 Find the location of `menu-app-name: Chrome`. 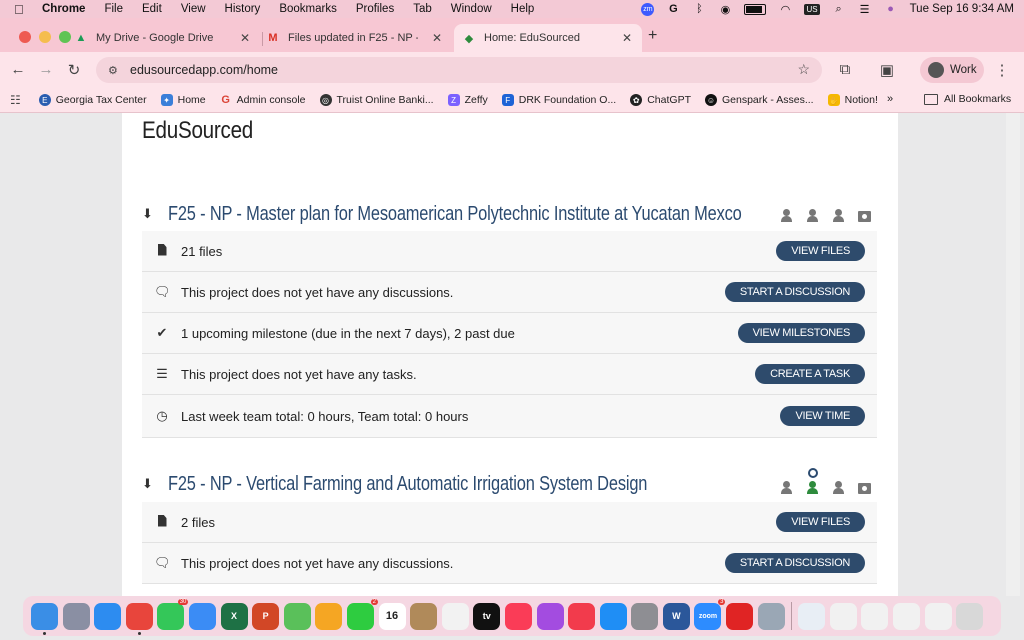

menu-app-name: Chrome is located at coordinates (63, 9).